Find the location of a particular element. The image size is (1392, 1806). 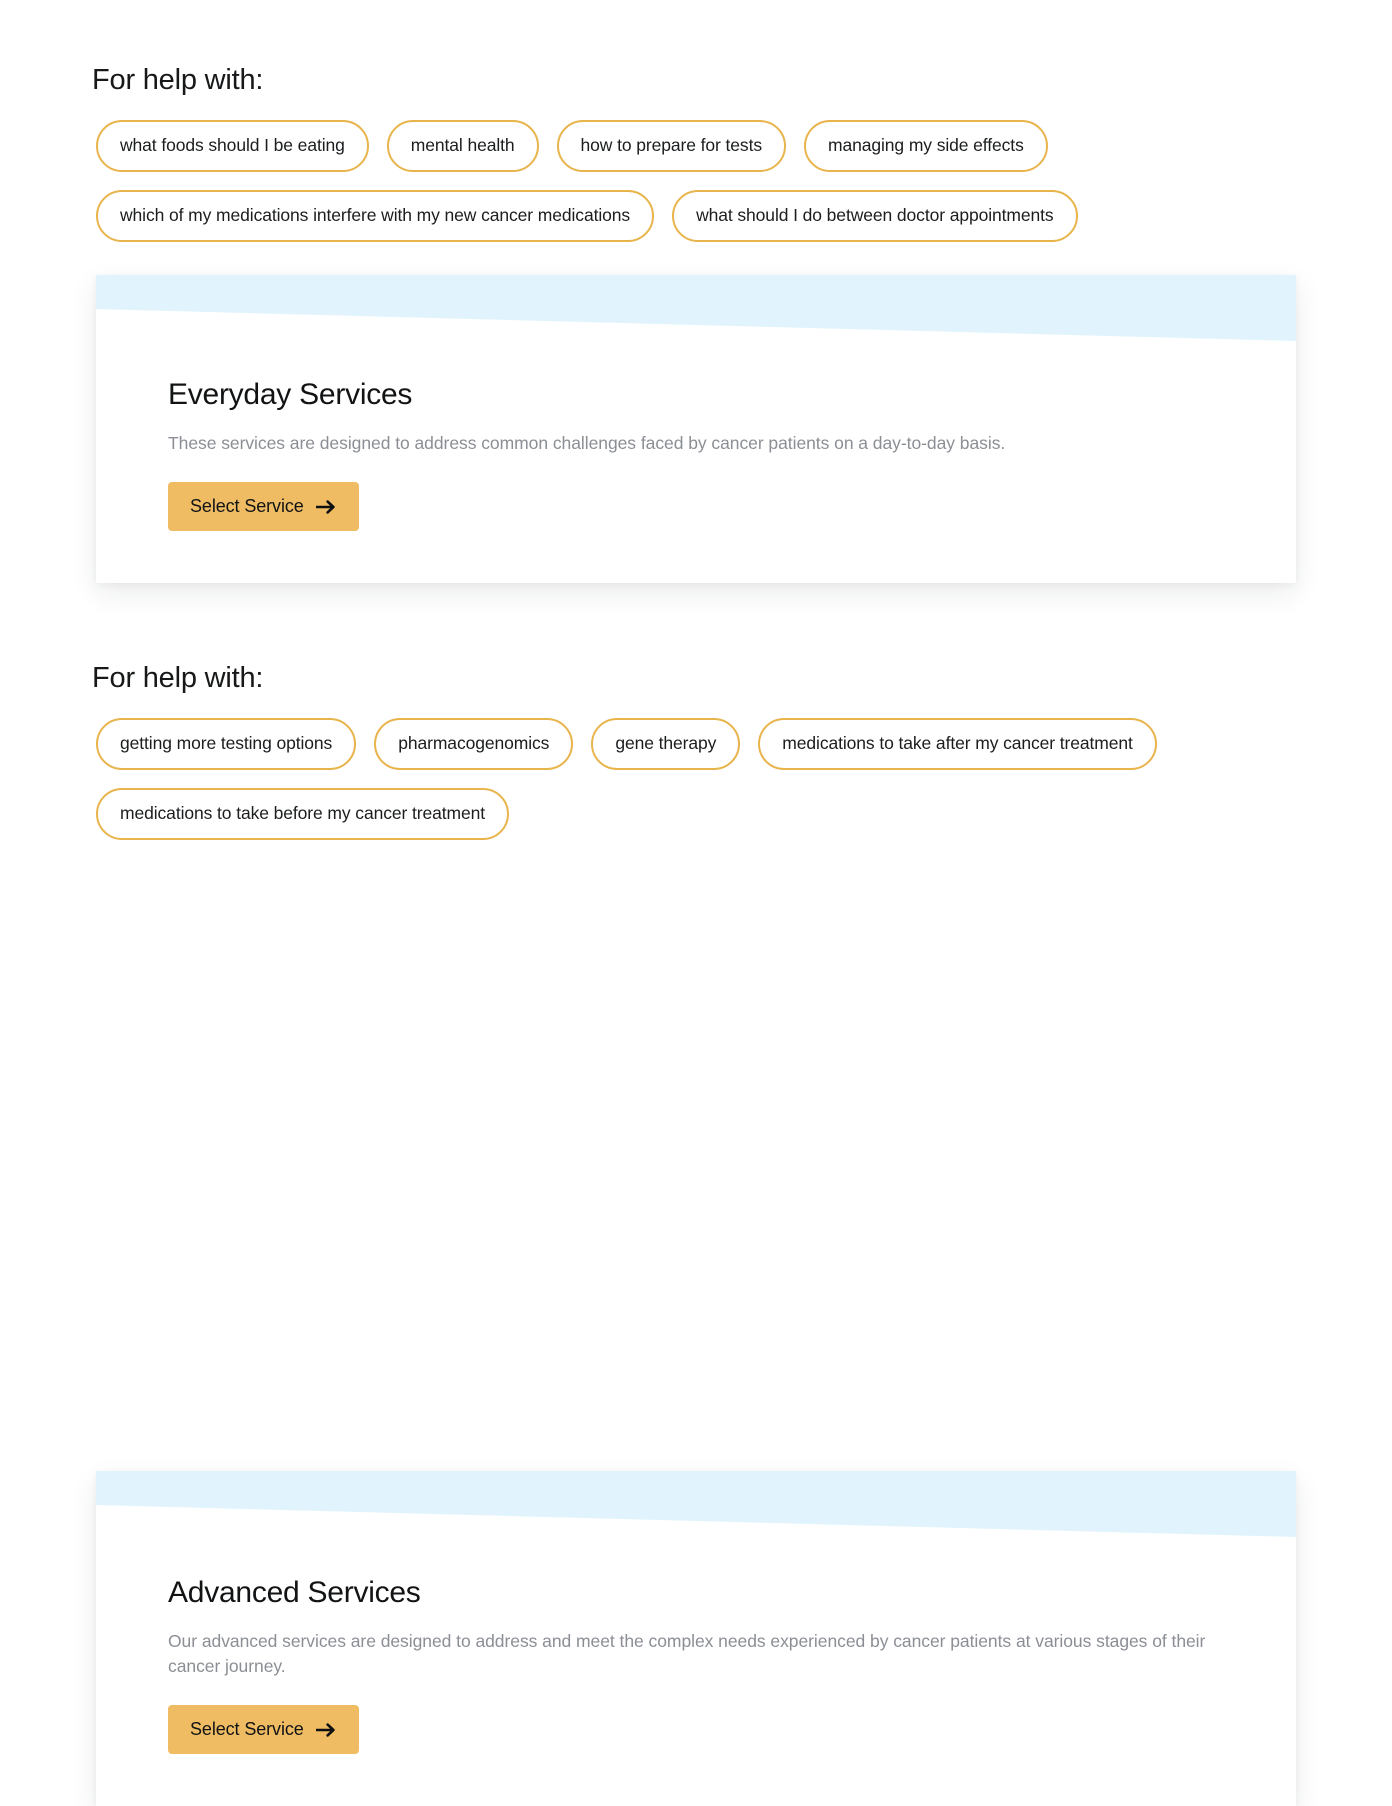

for-help-with-label-1: For help with: is located at coordinates (178, 80).